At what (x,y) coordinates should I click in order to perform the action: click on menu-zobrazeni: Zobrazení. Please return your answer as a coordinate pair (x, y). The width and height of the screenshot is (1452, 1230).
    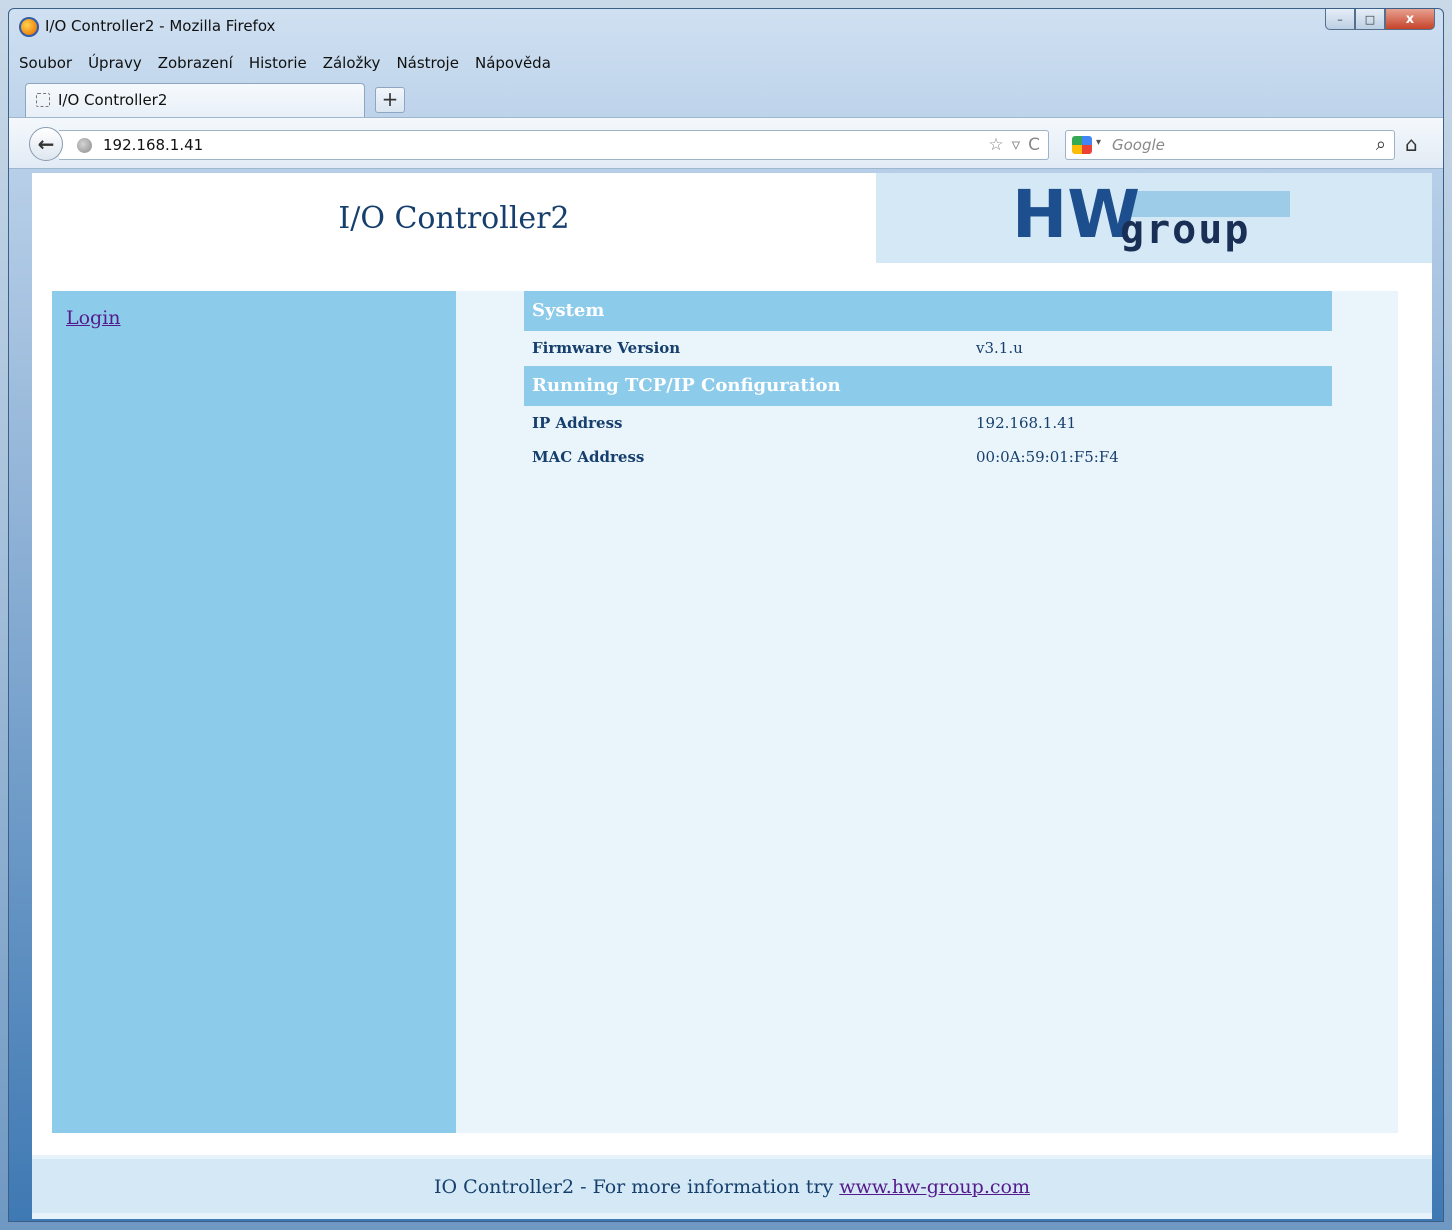
    Looking at the image, I should click on (195, 63).